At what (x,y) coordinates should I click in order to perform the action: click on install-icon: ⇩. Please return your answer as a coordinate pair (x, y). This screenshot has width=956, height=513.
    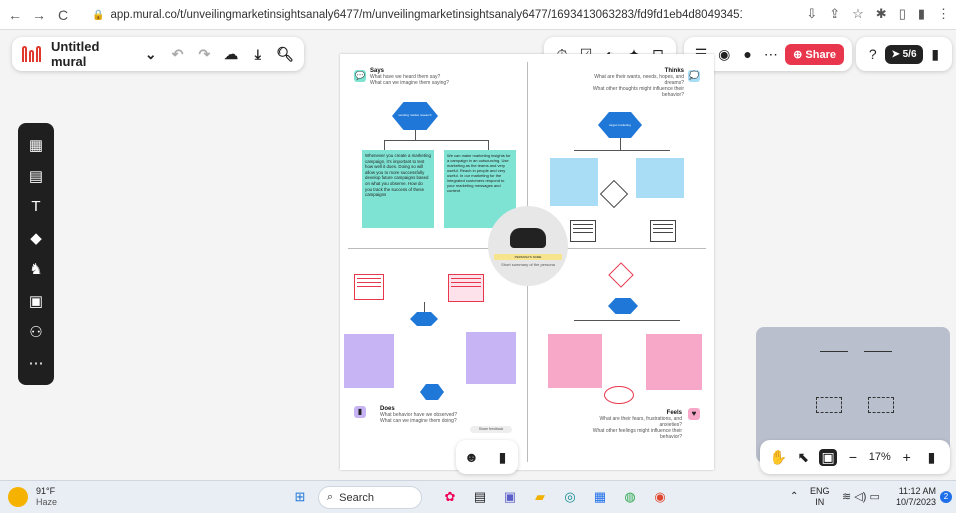
    Looking at the image, I should click on (811, 14).